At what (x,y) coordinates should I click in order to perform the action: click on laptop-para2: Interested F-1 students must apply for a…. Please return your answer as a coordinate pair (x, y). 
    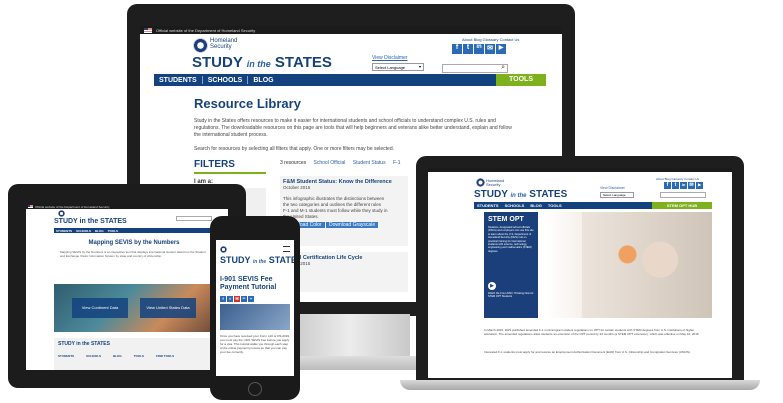
    Looking at the image, I should click on (587, 352).